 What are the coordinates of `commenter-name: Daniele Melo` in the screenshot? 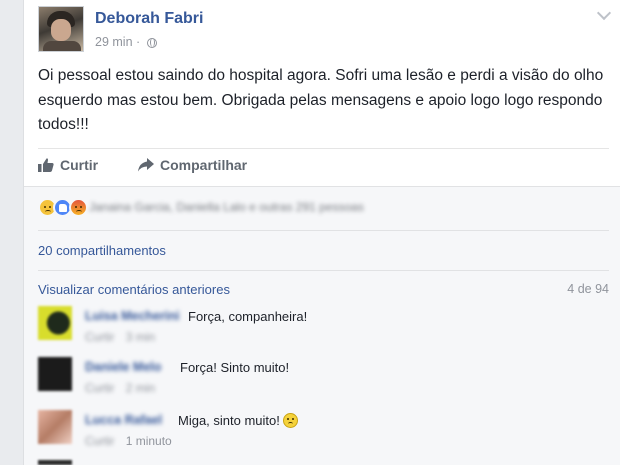 It's located at (123, 367).